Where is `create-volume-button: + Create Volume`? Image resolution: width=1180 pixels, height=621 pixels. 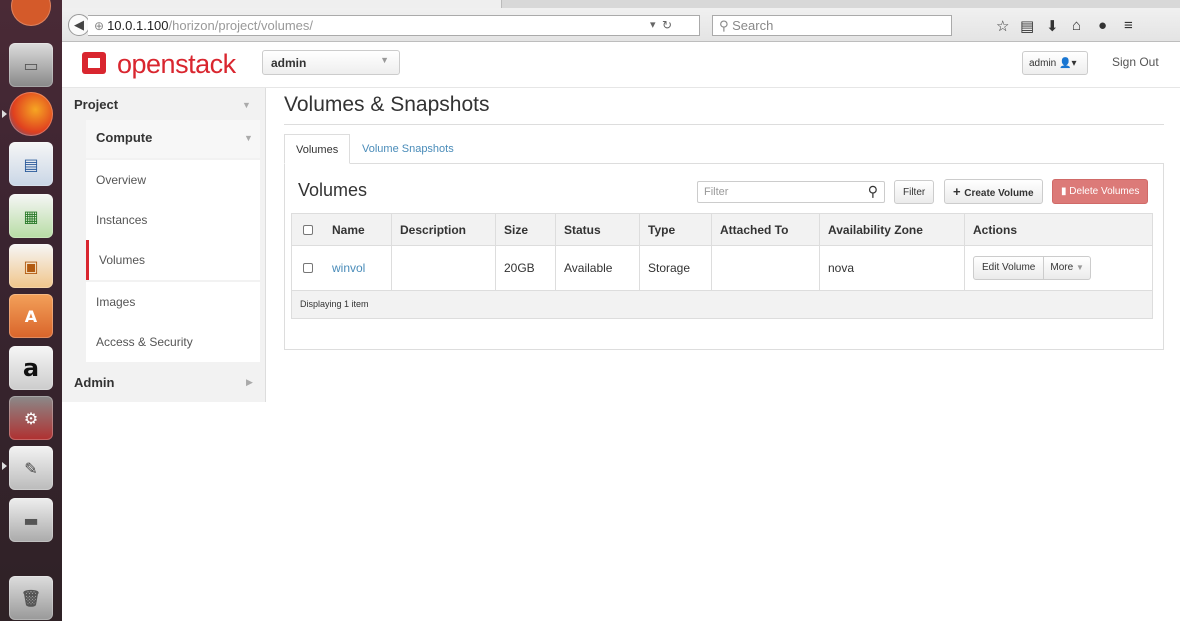 create-volume-button: + Create Volume is located at coordinates (993, 191).